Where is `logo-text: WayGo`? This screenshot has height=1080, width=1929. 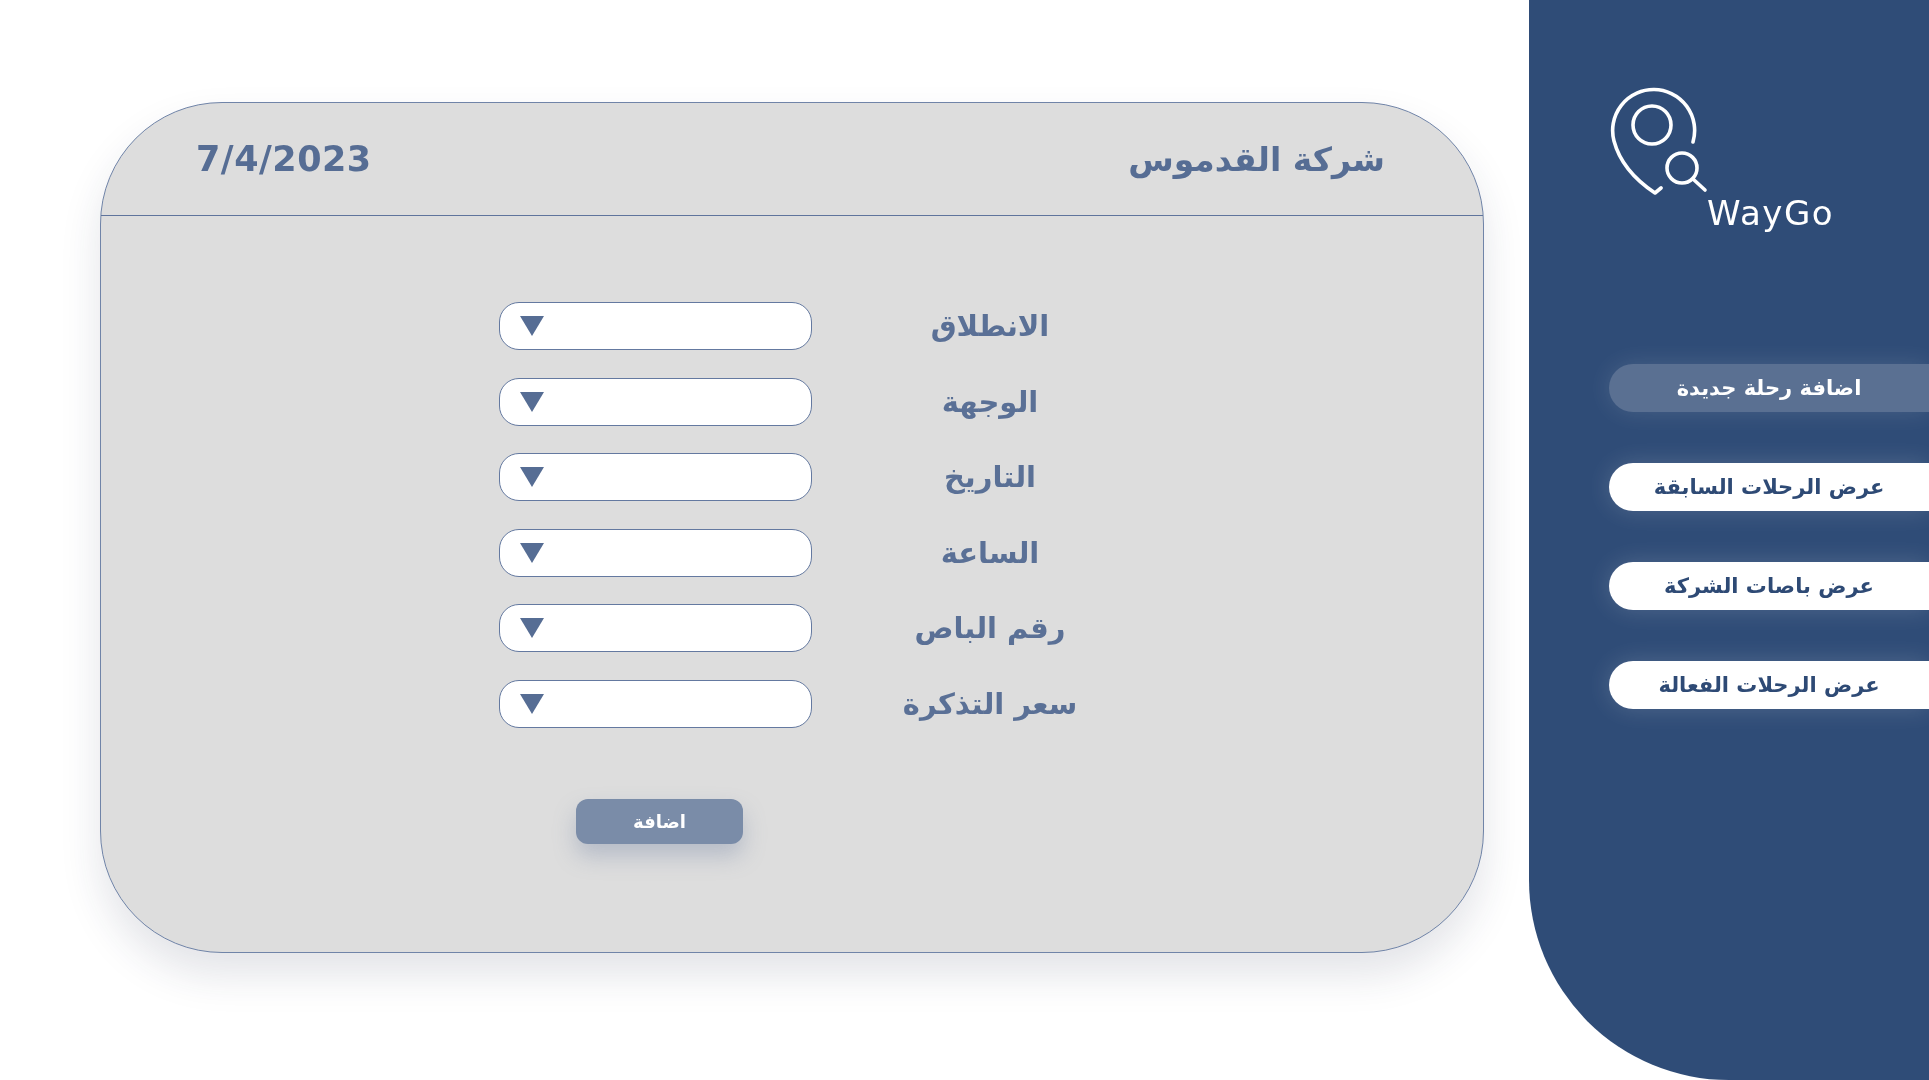
logo-text: WayGo is located at coordinates (1771, 213).